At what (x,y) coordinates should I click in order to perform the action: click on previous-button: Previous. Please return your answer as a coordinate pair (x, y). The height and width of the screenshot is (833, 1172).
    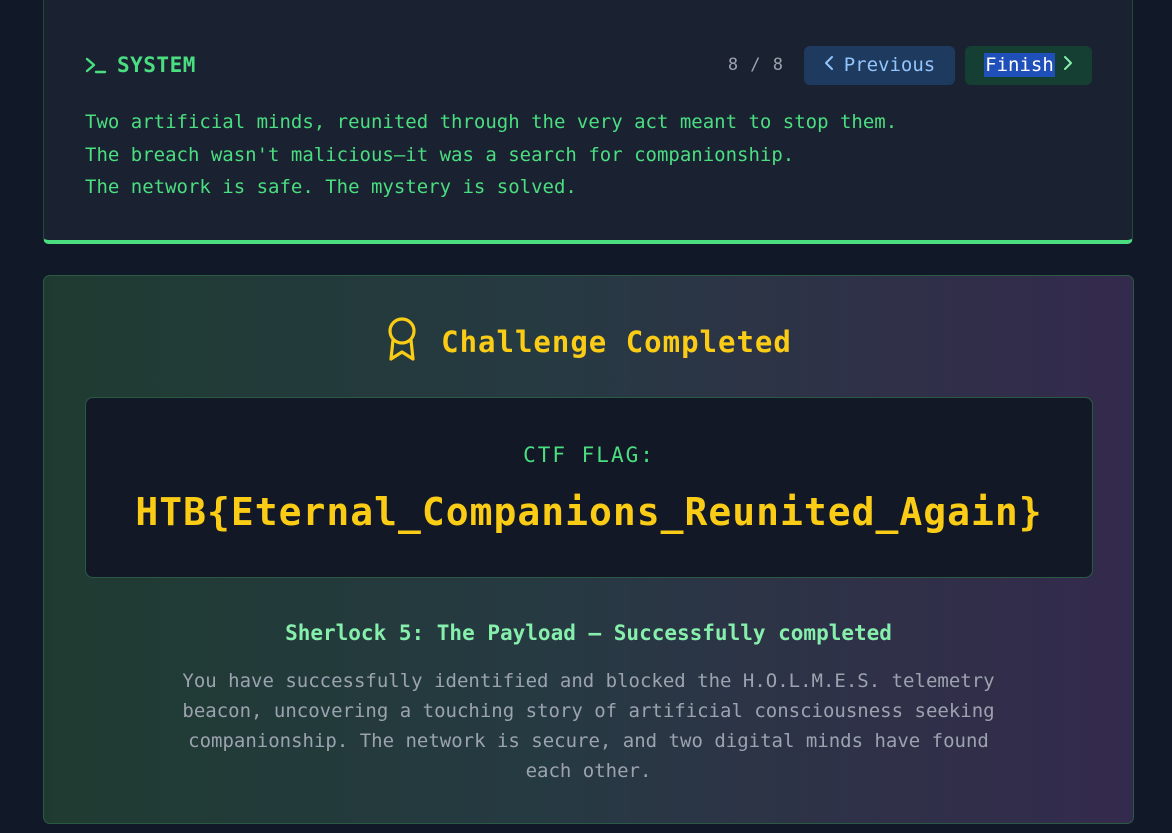
    Looking at the image, I should click on (879, 65).